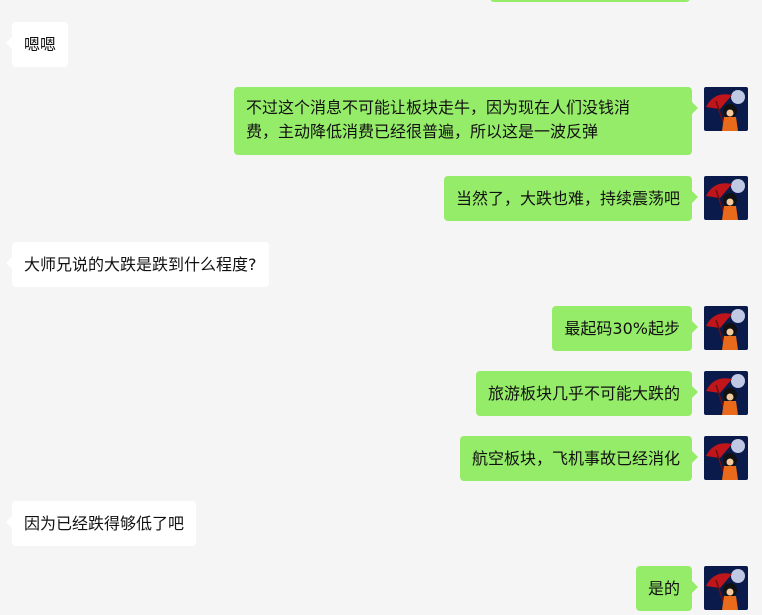  What do you see at coordinates (663, 588) in the screenshot?
I see `message-text: 是的` at bounding box center [663, 588].